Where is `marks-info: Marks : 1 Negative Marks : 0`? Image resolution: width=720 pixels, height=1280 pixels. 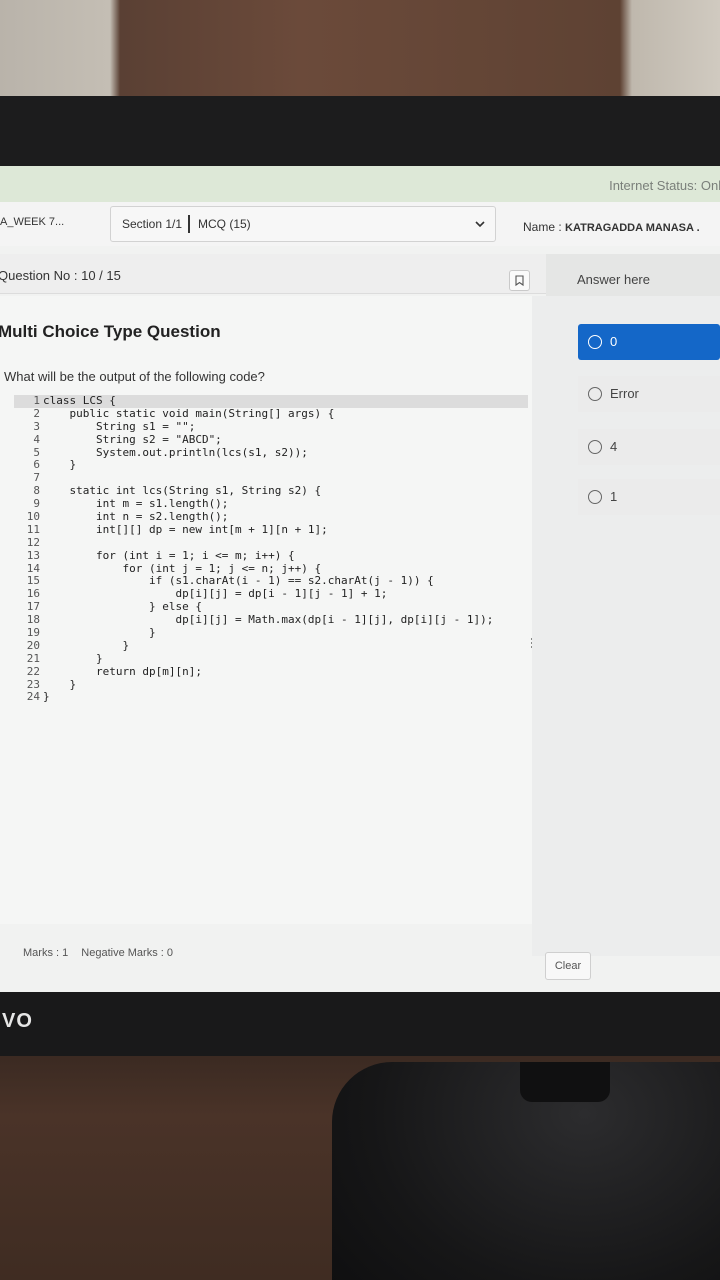 marks-info: Marks : 1 Negative Marks : 0 is located at coordinates (103, 953).